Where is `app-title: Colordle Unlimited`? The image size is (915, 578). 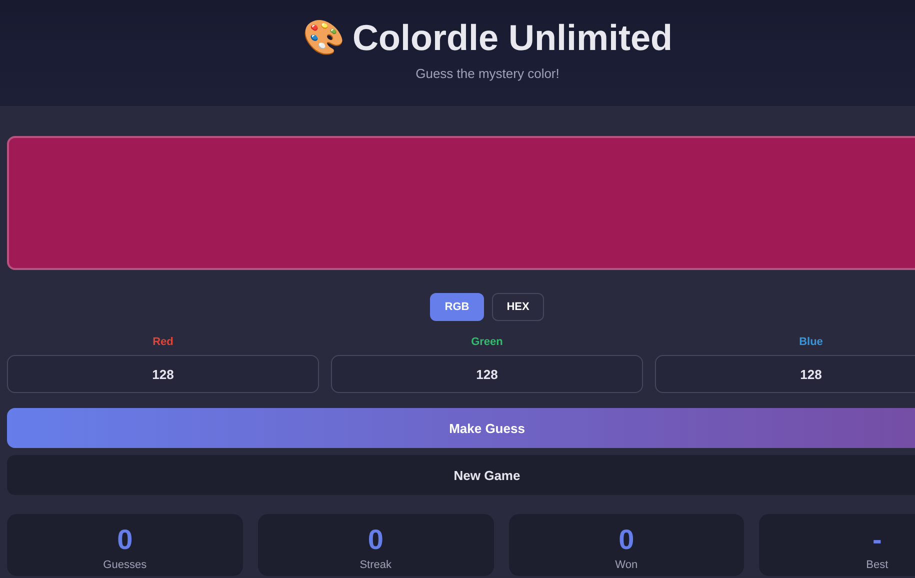 app-title: Colordle Unlimited is located at coordinates (512, 38).